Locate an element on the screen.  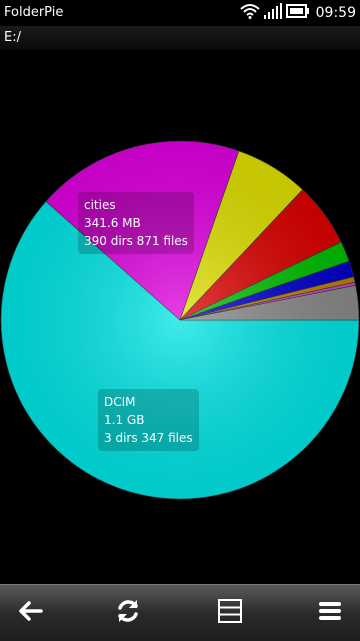
menu-button is located at coordinates (330, 613).